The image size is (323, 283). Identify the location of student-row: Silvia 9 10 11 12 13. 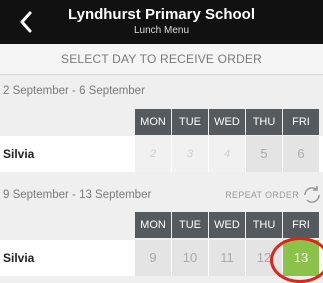
(161, 258).